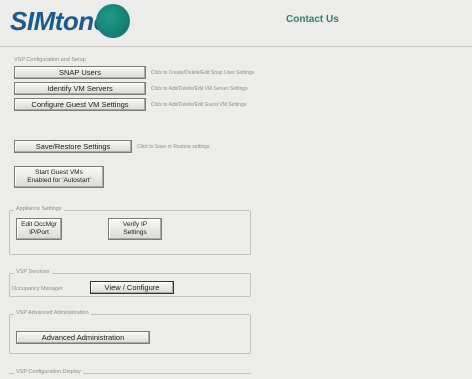 The width and height of the screenshot is (472, 379). I want to click on verify-ip-settings-button: Verify IP Settings, so click(135, 229).